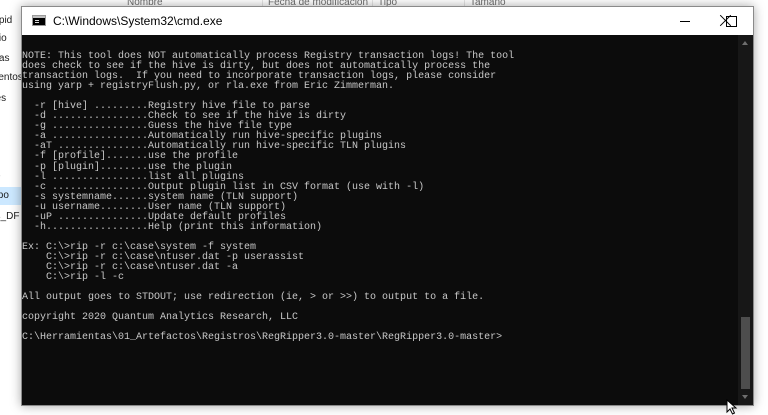  I want to click on nav-item-label: orio, so click(3, 38).